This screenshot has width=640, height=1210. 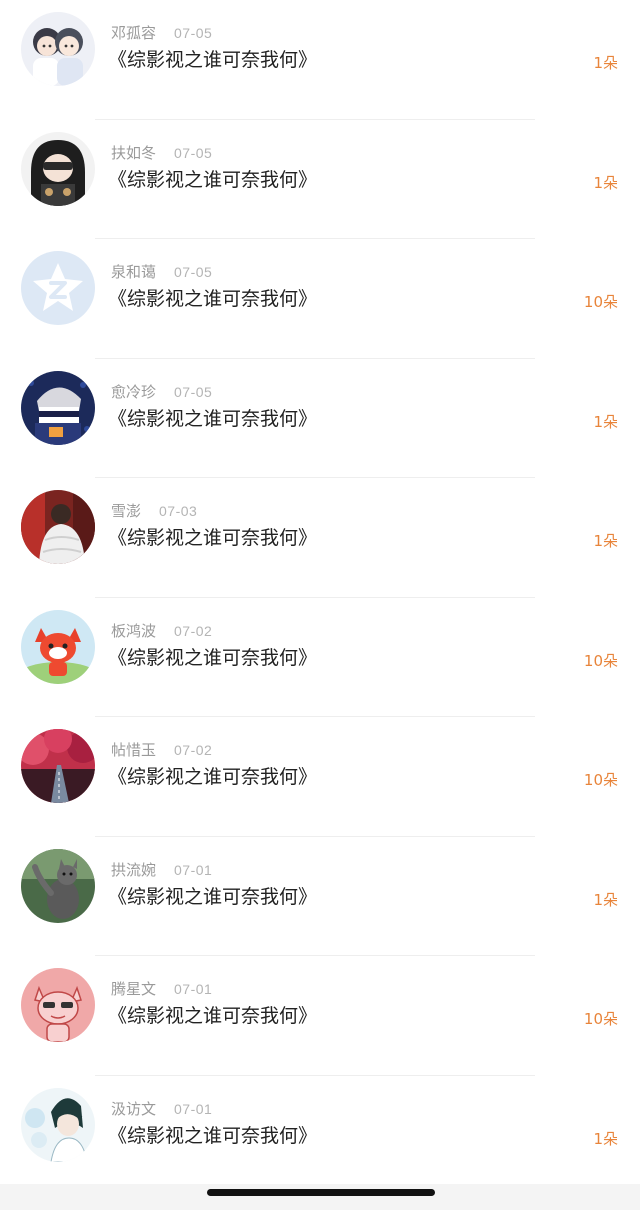 I want to click on sender-name: 拱流婉, so click(x=134, y=869).